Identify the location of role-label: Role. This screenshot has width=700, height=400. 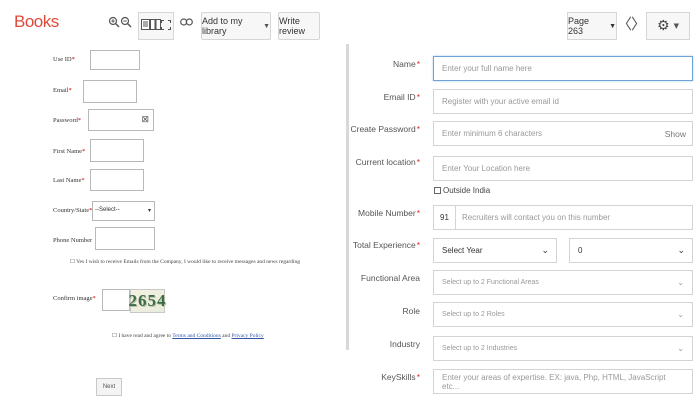
(411, 311).